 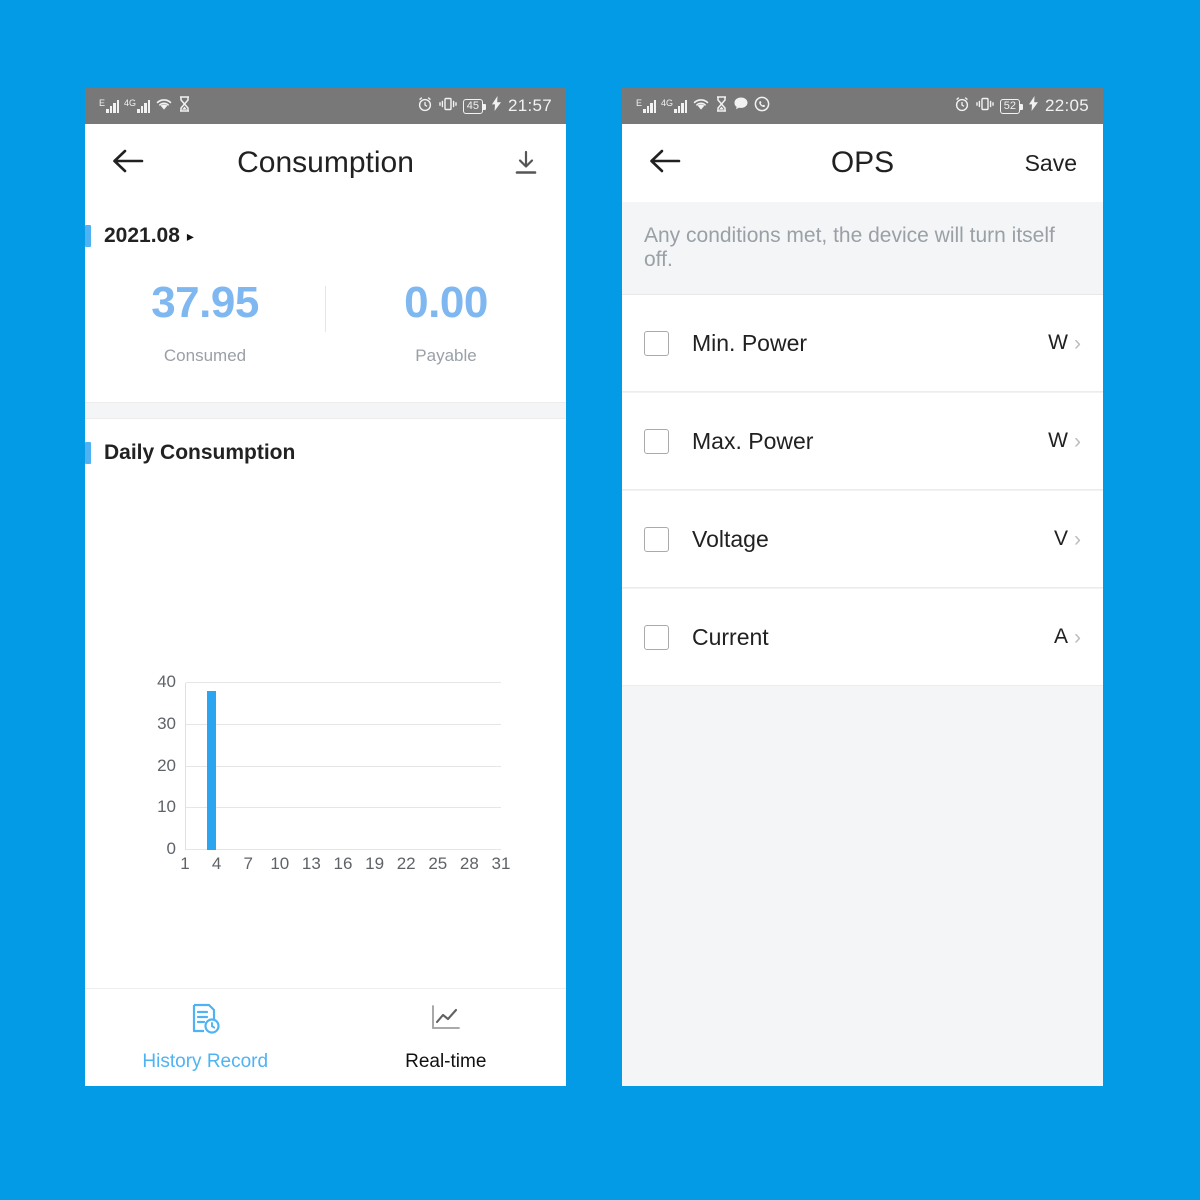 What do you see at coordinates (721, 106) in the screenshot?
I see `hourglass-icon-r` at bounding box center [721, 106].